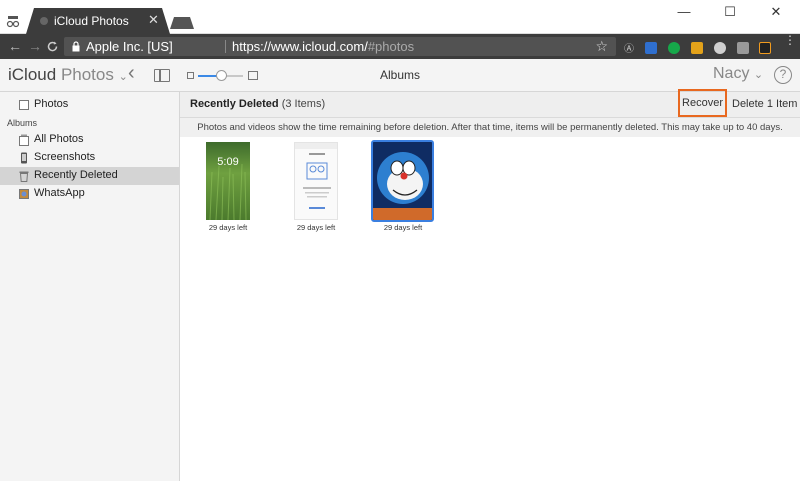 Image resolution: width=800 pixels, height=481 pixels. I want to click on sidebar-item-label: WhatsApp, so click(59, 193).